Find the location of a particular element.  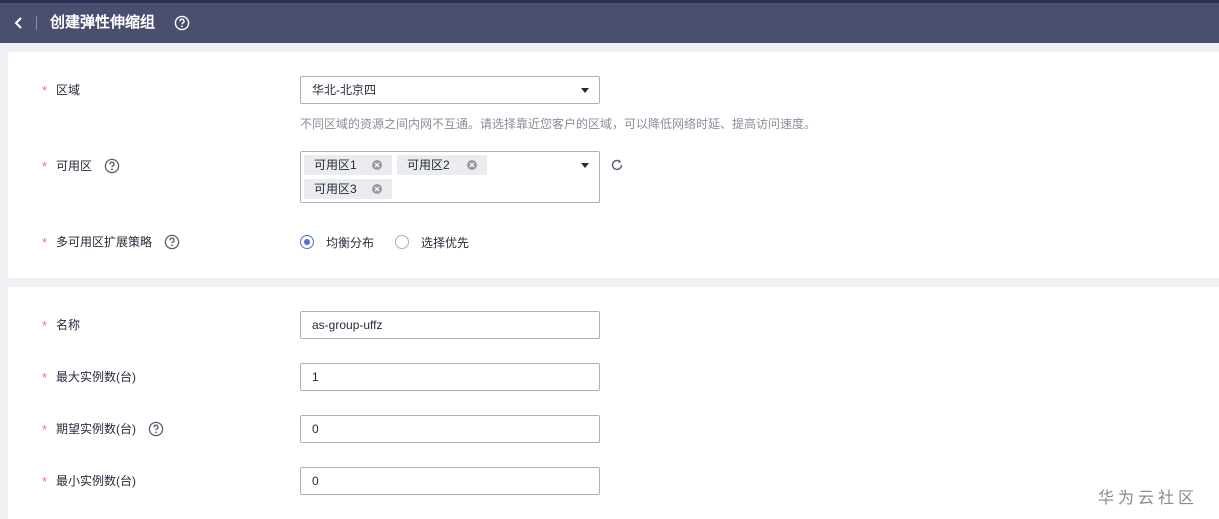

back-button is located at coordinates (20, 23).